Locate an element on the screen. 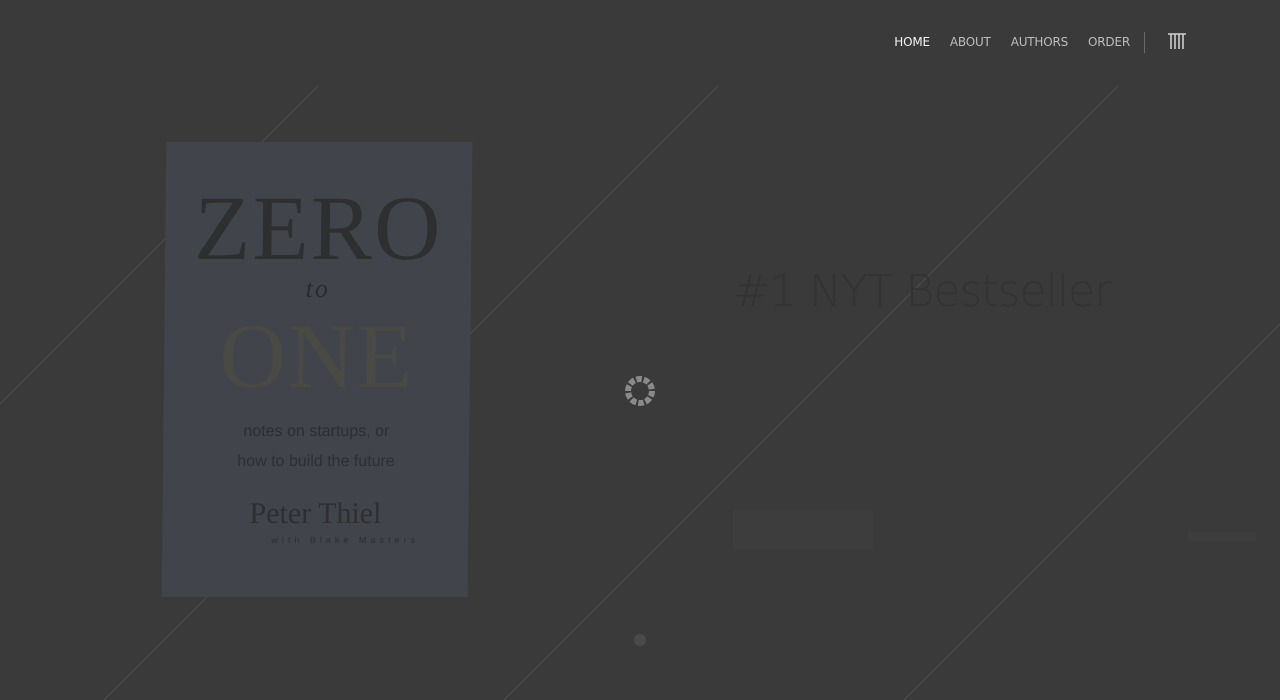 The image size is (1280, 700). book-subtitle-line2: how to build the future is located at coordinates (316, 461).